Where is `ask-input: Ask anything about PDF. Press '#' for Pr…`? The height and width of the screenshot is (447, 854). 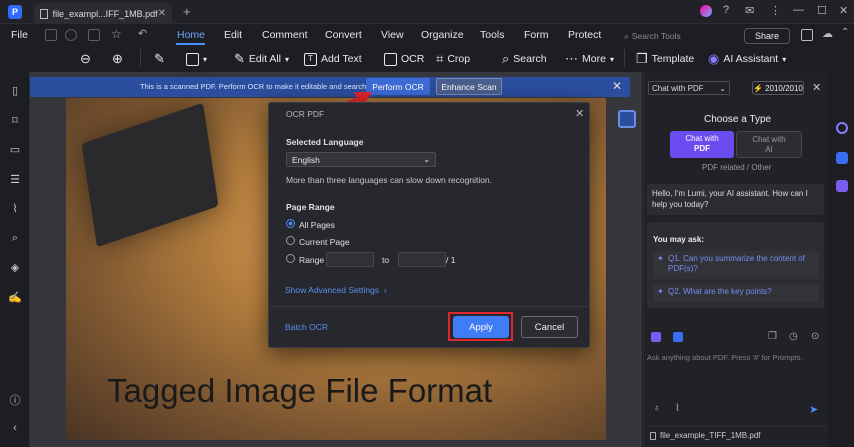
ask-input: Ask anything about PDF. Press '#' for Pr… is located at coordinates (724, 357).